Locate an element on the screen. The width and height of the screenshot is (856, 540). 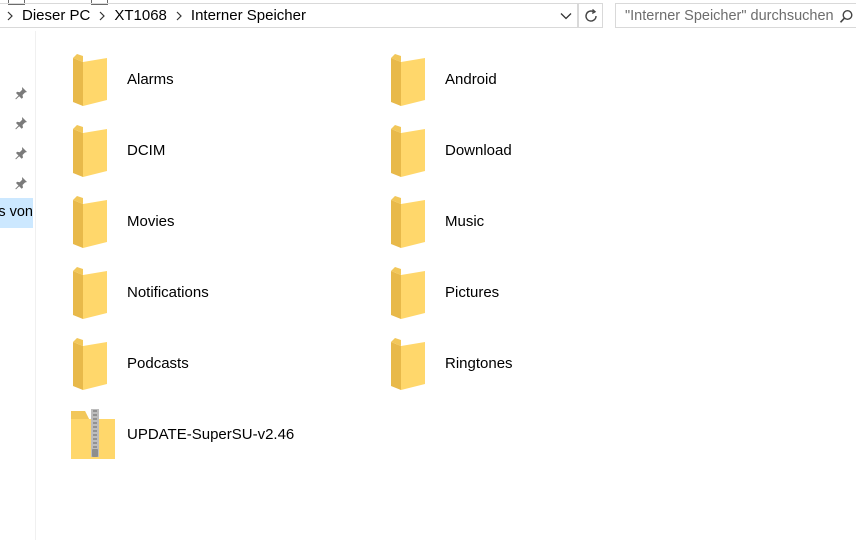
nav-item-label: s von is located at coordinates (16, 212).